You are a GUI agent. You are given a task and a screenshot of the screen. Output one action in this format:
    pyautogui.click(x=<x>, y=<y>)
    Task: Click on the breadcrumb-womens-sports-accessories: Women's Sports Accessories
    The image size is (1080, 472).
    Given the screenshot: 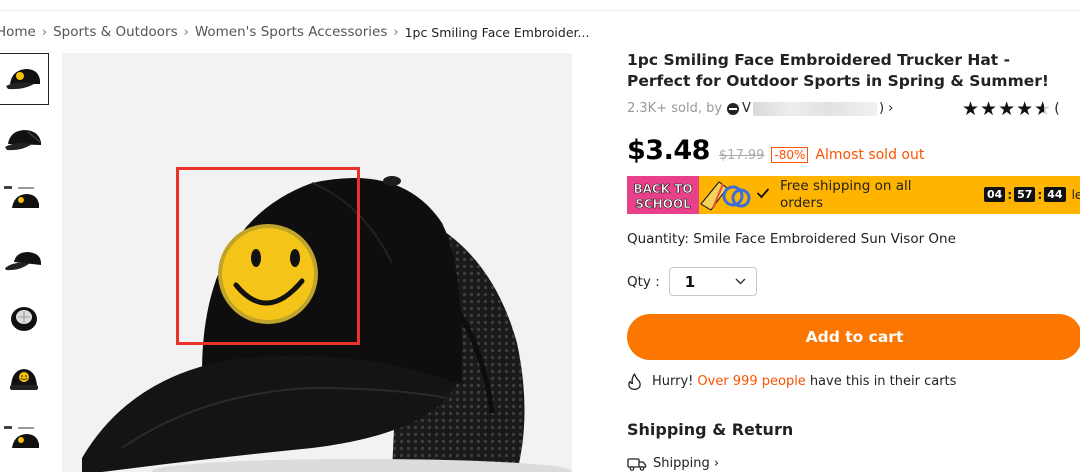 What is the action you would take?
    pyautogui.click(x=291, y=32)
    